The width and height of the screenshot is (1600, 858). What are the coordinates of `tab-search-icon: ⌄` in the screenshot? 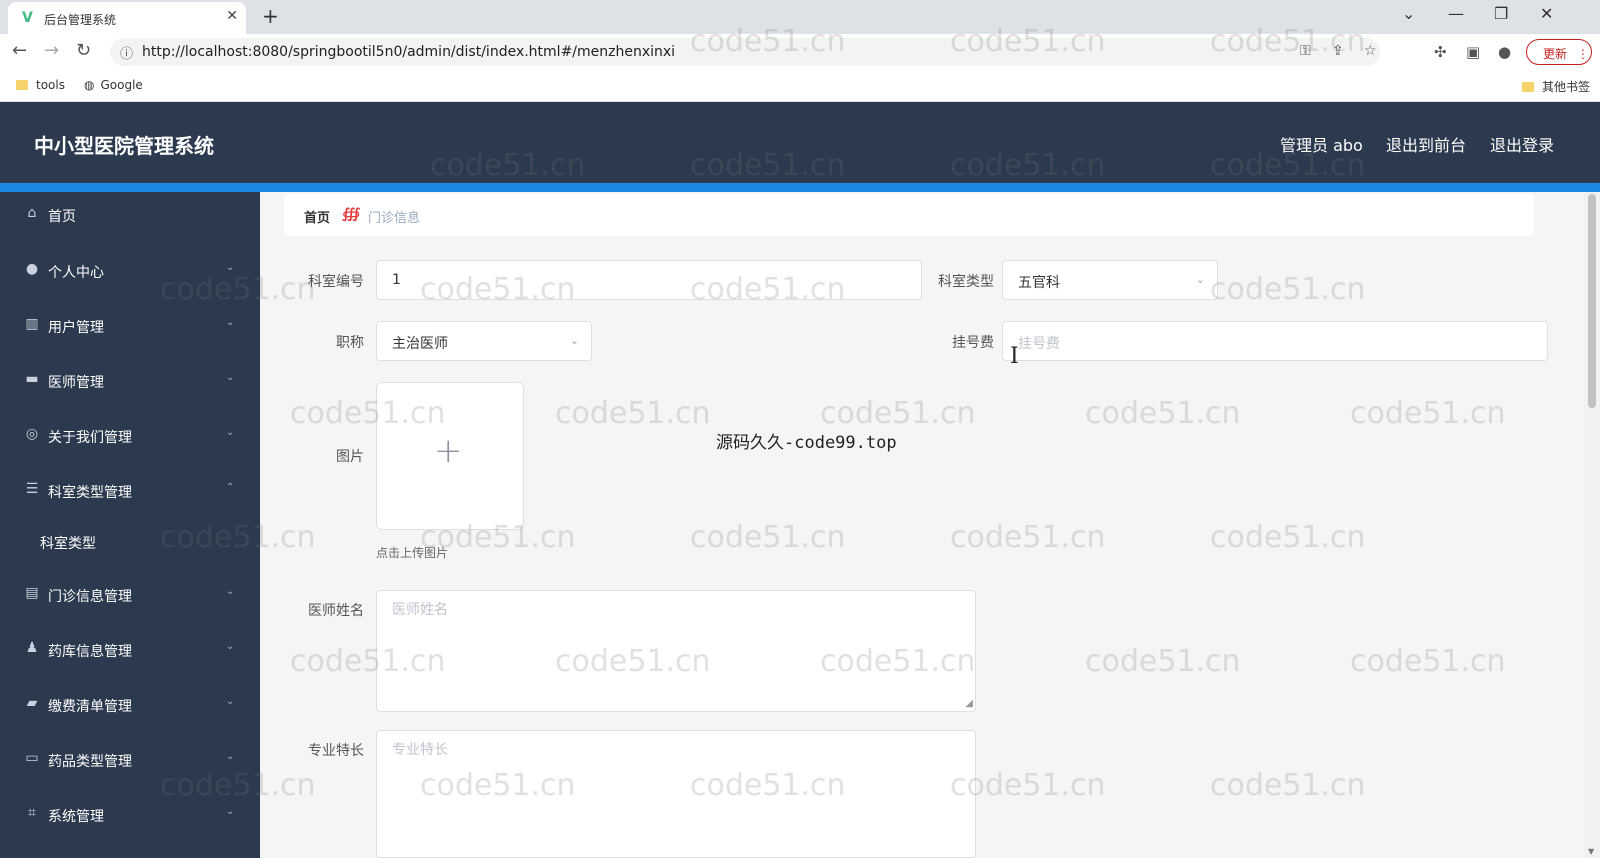 It's located at (1408, 13).